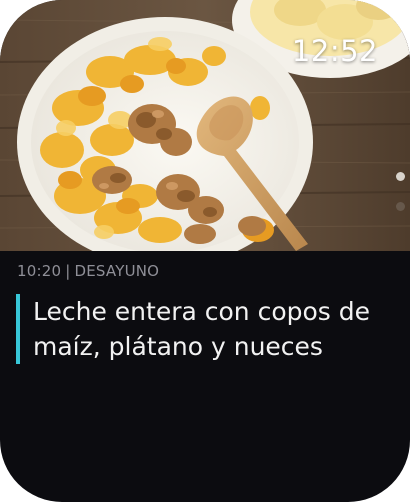  What do you see at coordinates (39, 271) in the screenshot?
I see `meal-time: 10:20` at bounding box center [39, 271].